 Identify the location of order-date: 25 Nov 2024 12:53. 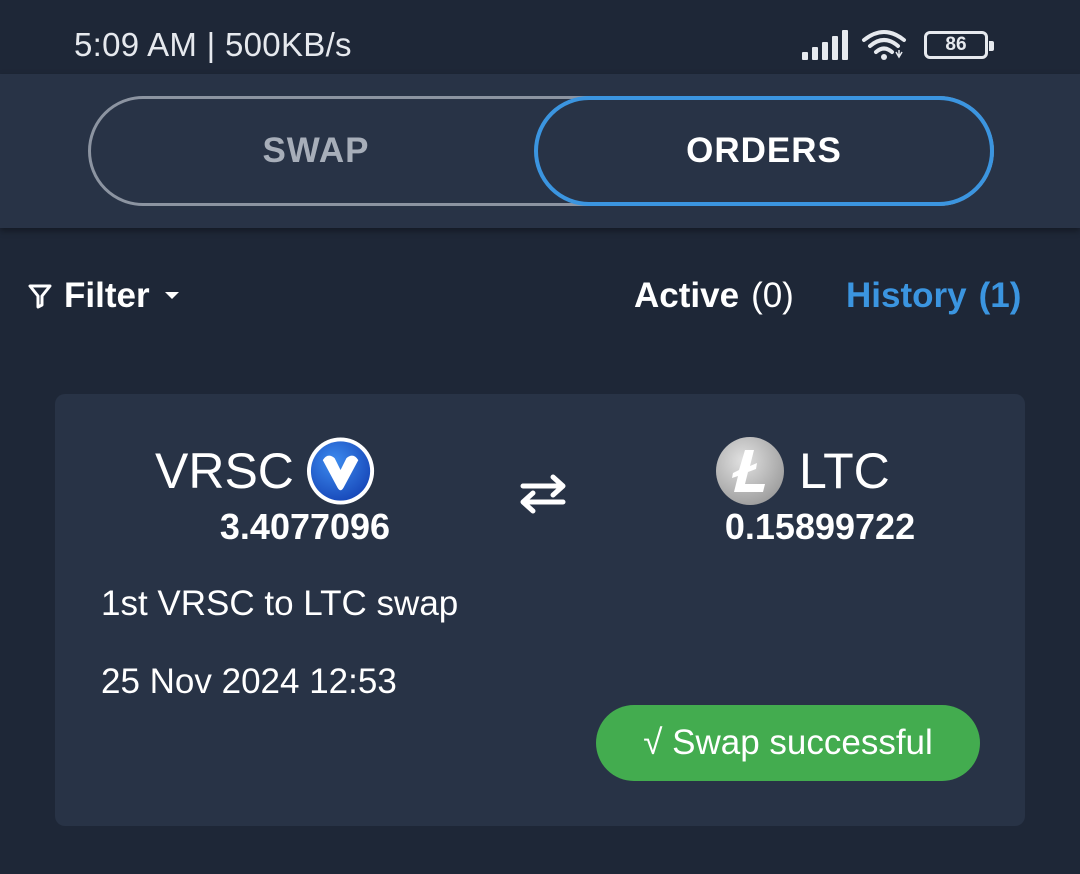
(249, 681).